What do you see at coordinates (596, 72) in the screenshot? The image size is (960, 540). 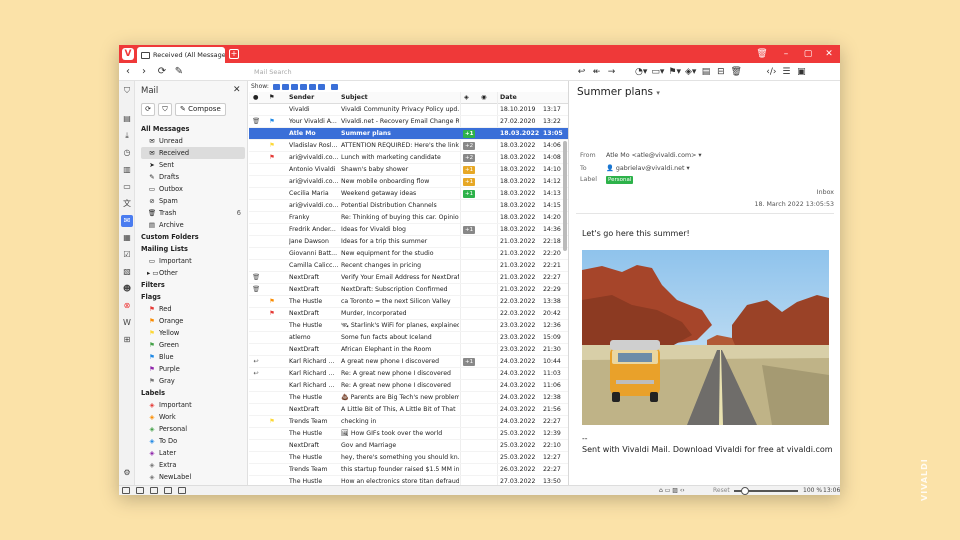 I see `reply-all-icon: ↞` at bounding box center [596, 72].